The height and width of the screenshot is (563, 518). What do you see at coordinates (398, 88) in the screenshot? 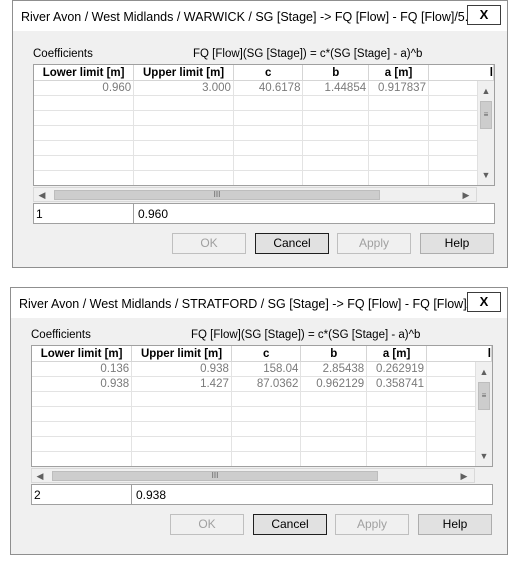
I see `cell-a: 0.917837` at bounding box center [398, 88].